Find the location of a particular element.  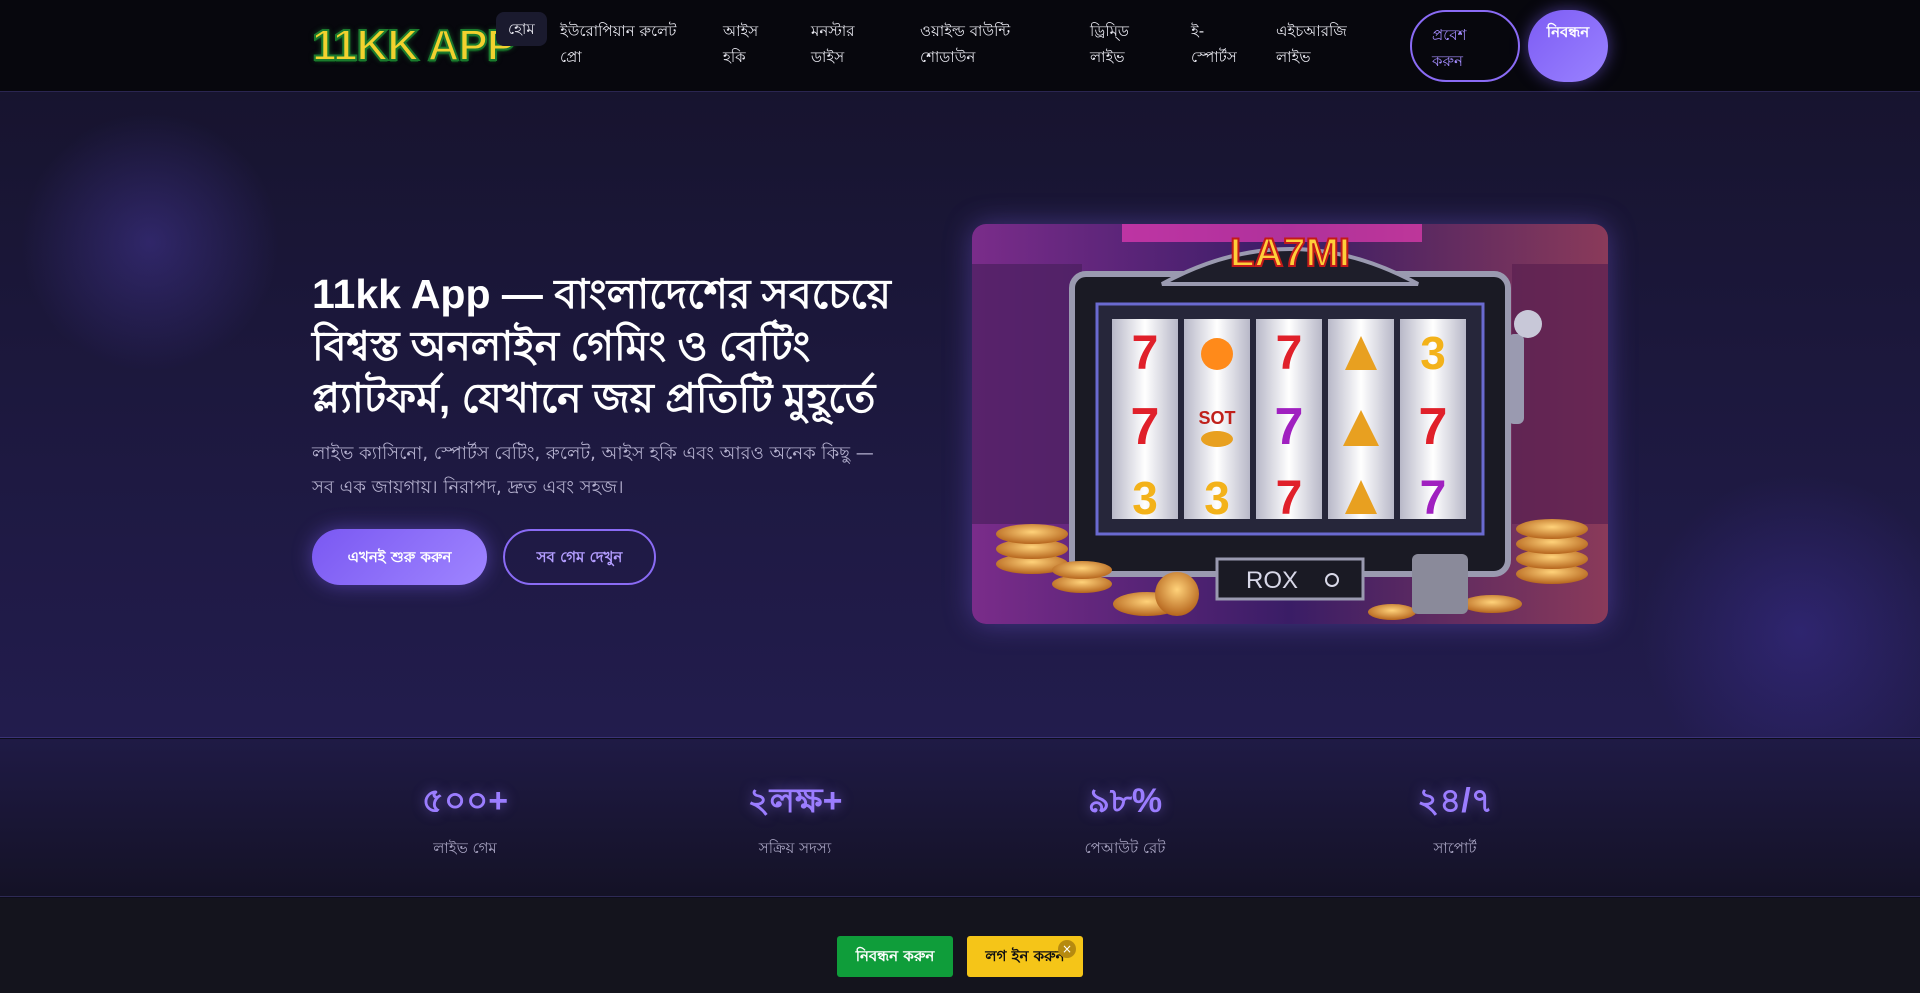

nav-item-label: এইচআরজি is located at coordinates (1311, 31).